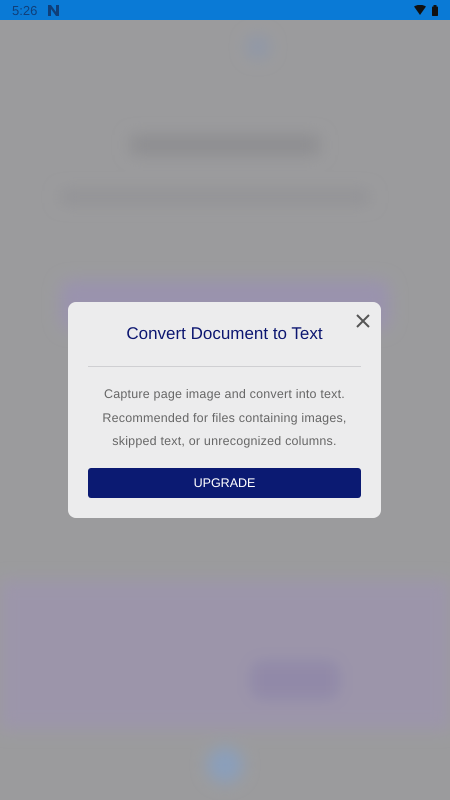 The height and width of the screenshot is (800, 450). What do you see at coordinates (435, 10) in the screenshot?
I see `battery-icon` at bounding box center [435, 10].